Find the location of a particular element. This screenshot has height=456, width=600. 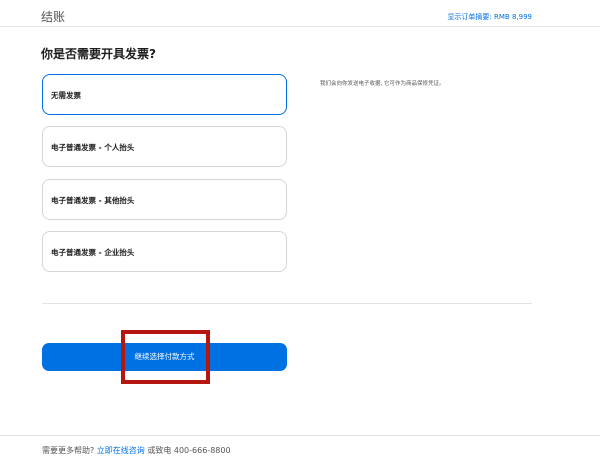

highlight-box is located at coordinates (165, 357).